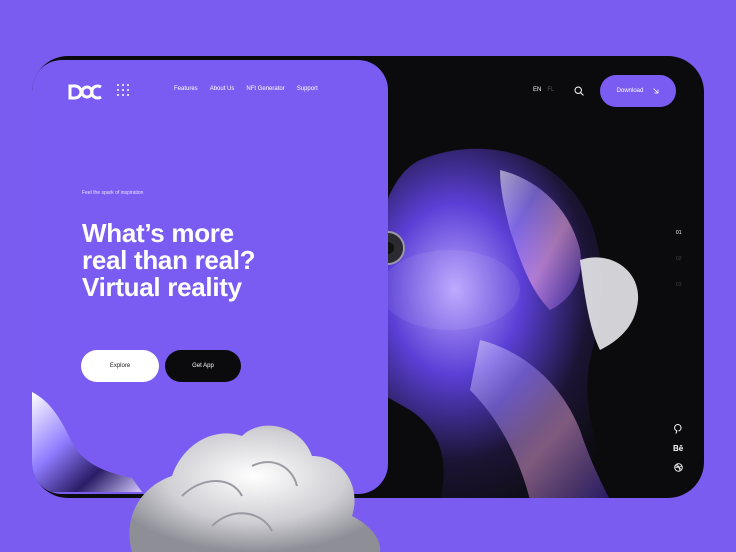 This screenshot has width=736, height=552. Describe the element at coordinates (678, 429) in the screenshot. I see `pinterest-icon` at that location.